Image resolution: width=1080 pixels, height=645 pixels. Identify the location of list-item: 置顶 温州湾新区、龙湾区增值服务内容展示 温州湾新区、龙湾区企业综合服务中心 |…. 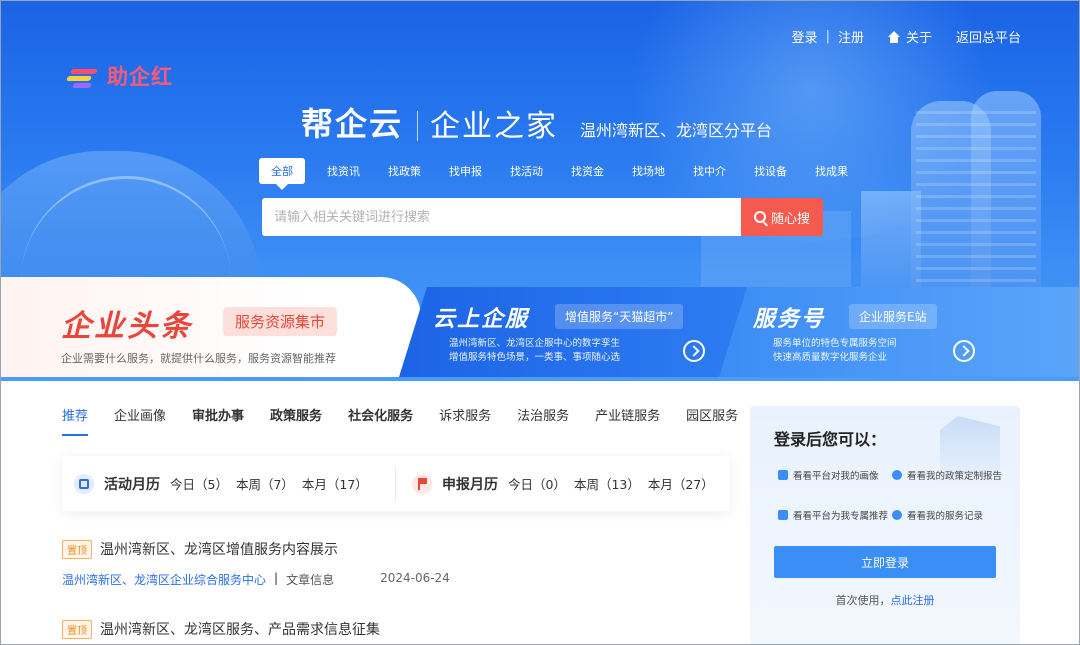
(256, 563).